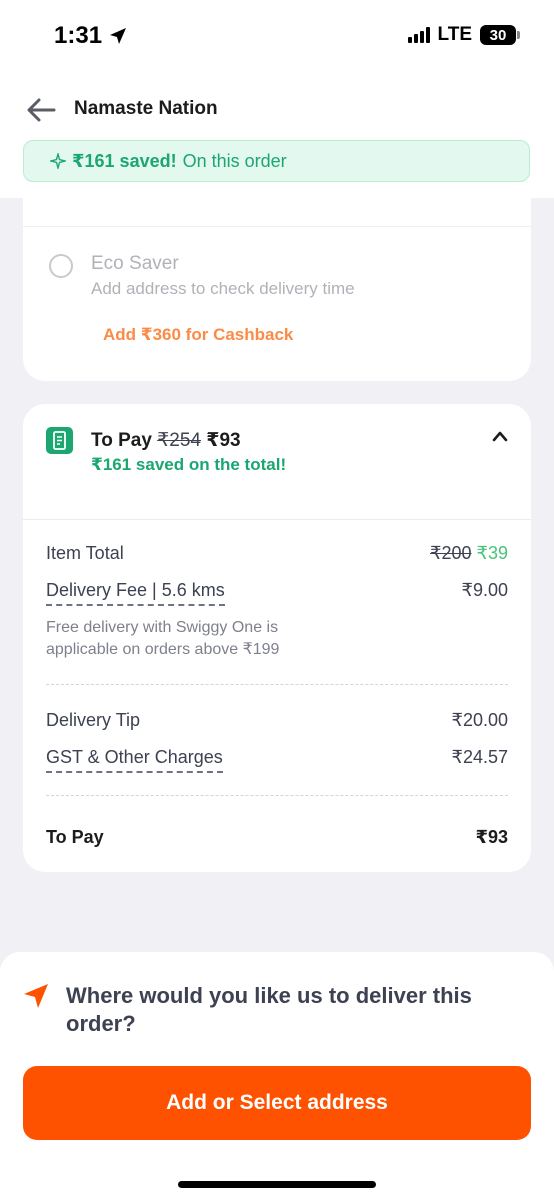 The image size is (554, 1200). What do you see at coordinates (277, 226) in the screenshot?
I see `option-divider` at bounding box center [277, 226].